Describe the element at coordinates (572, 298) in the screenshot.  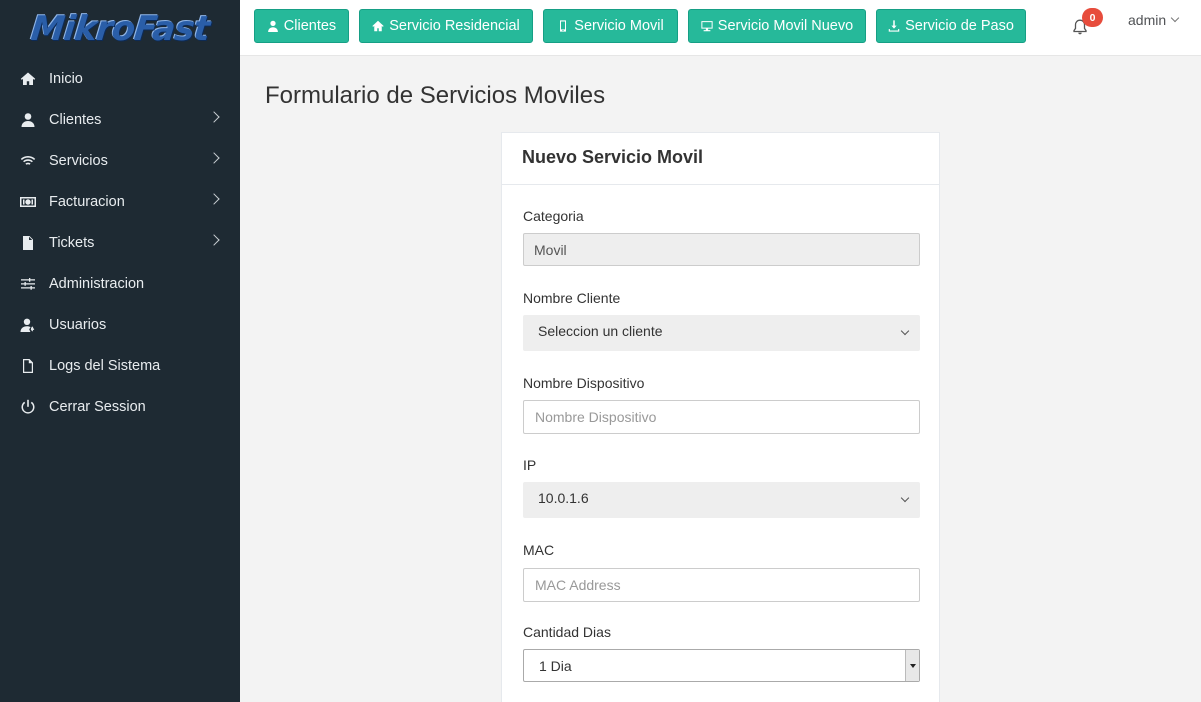
I see `cliente-label: Nombre Cliente` at that location.